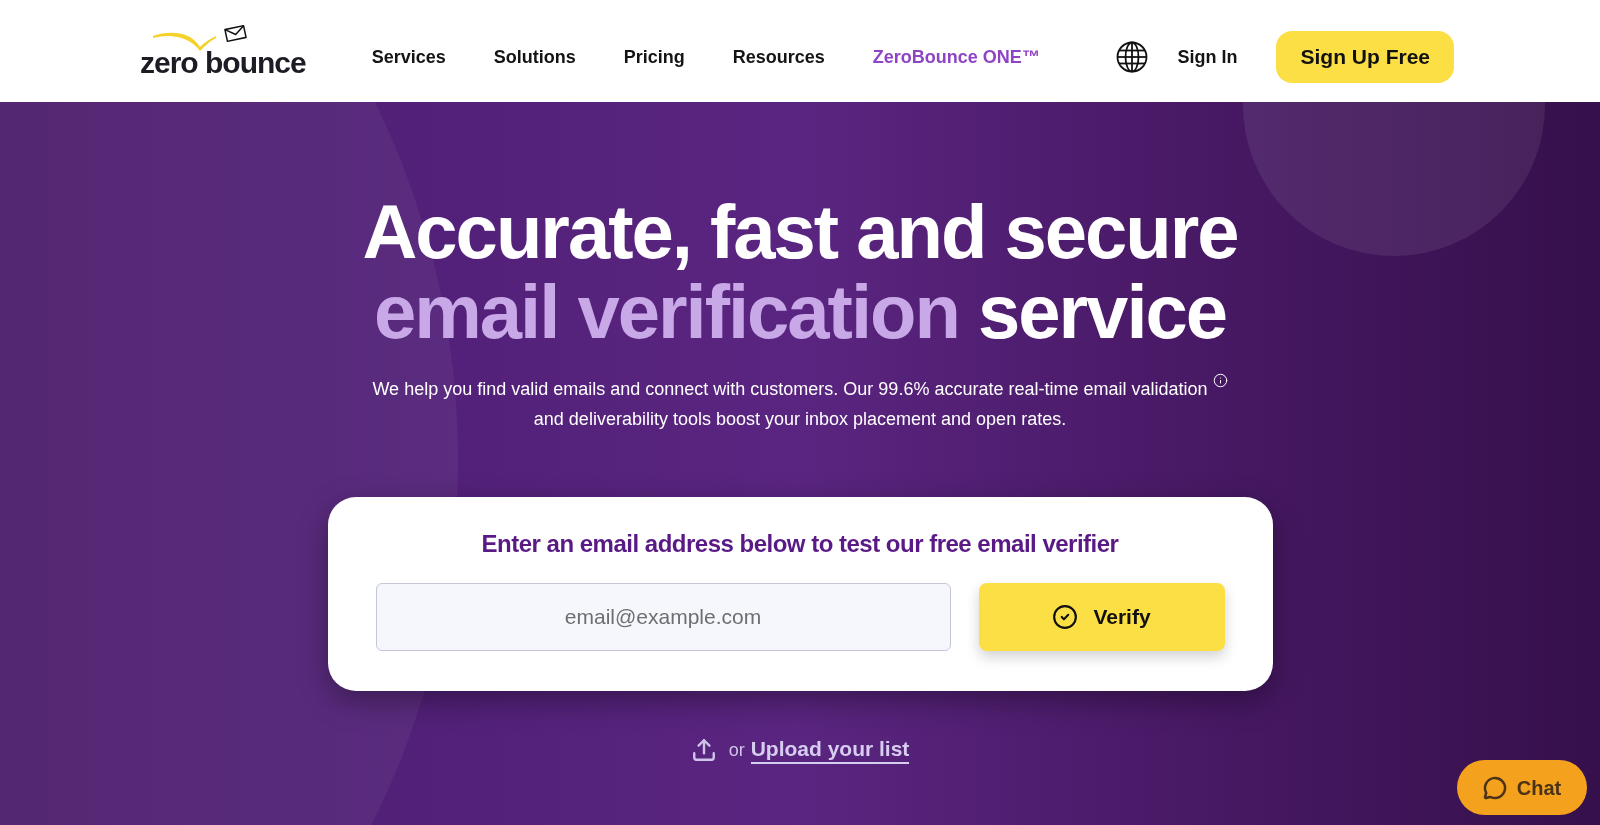 This screenshot has height=825, width=1600. I want to click on chat-bubble-icon, so click(1494, 787).